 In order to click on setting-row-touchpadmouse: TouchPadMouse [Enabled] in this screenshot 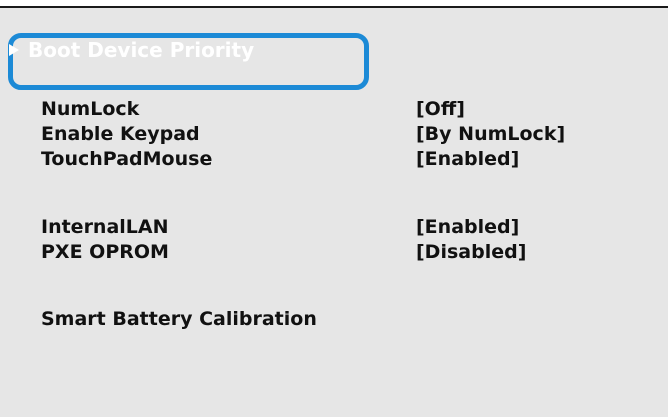, I will do `click(331, 159)`.